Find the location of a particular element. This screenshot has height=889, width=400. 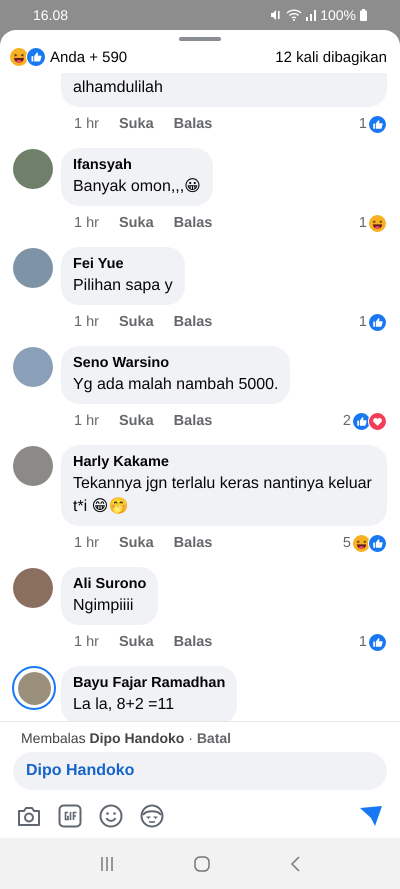

comment-input-field: Dipo Handoko is located at coordinates (200, 771).